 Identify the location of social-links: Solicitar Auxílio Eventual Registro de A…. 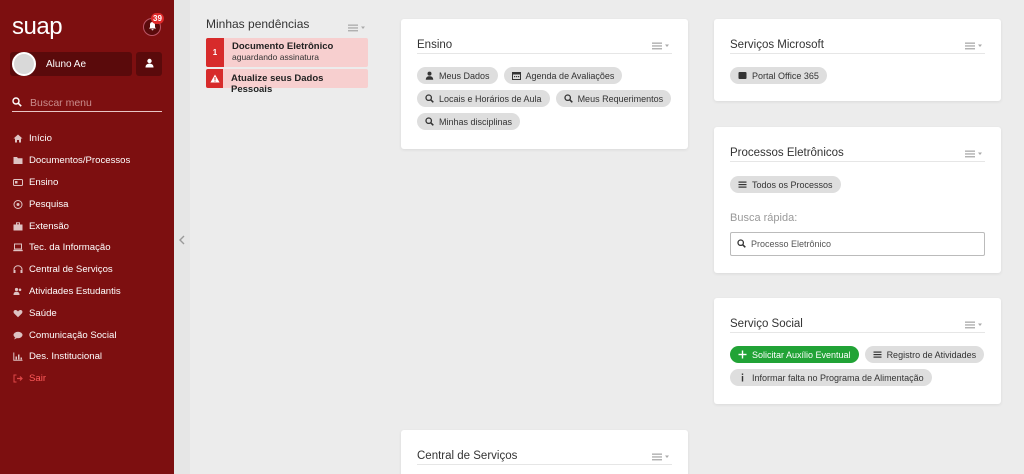
(860, 366).